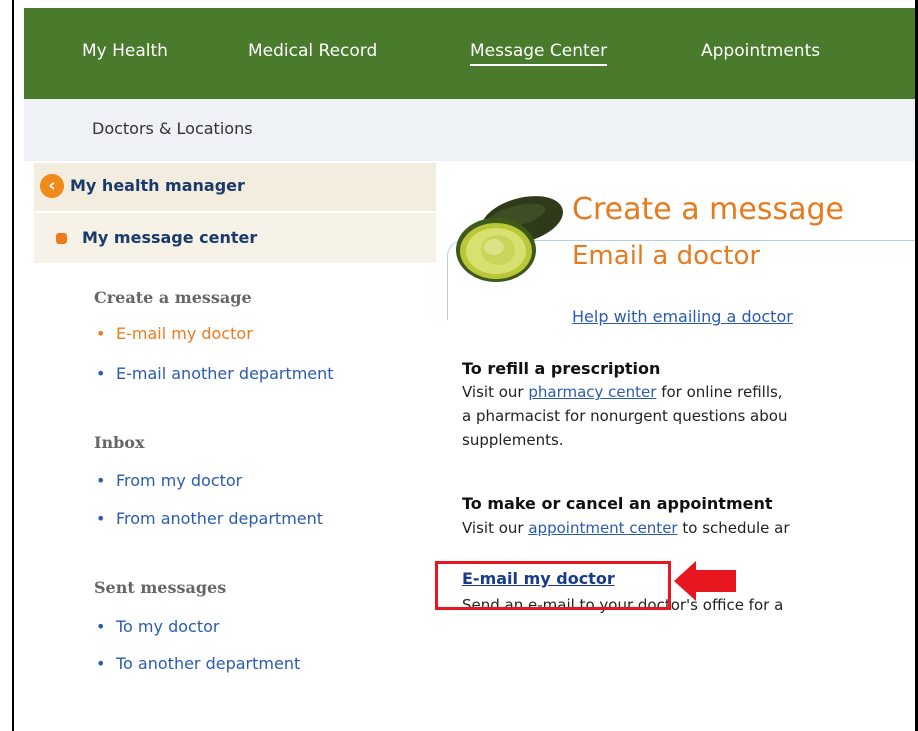 Image resolution: width=918 pixels, height=731 pixels. What do you see at coordinates (513, 440) in the screenshot?
I see `refill-line-3: supplements.` at bounding box center [513, 440].